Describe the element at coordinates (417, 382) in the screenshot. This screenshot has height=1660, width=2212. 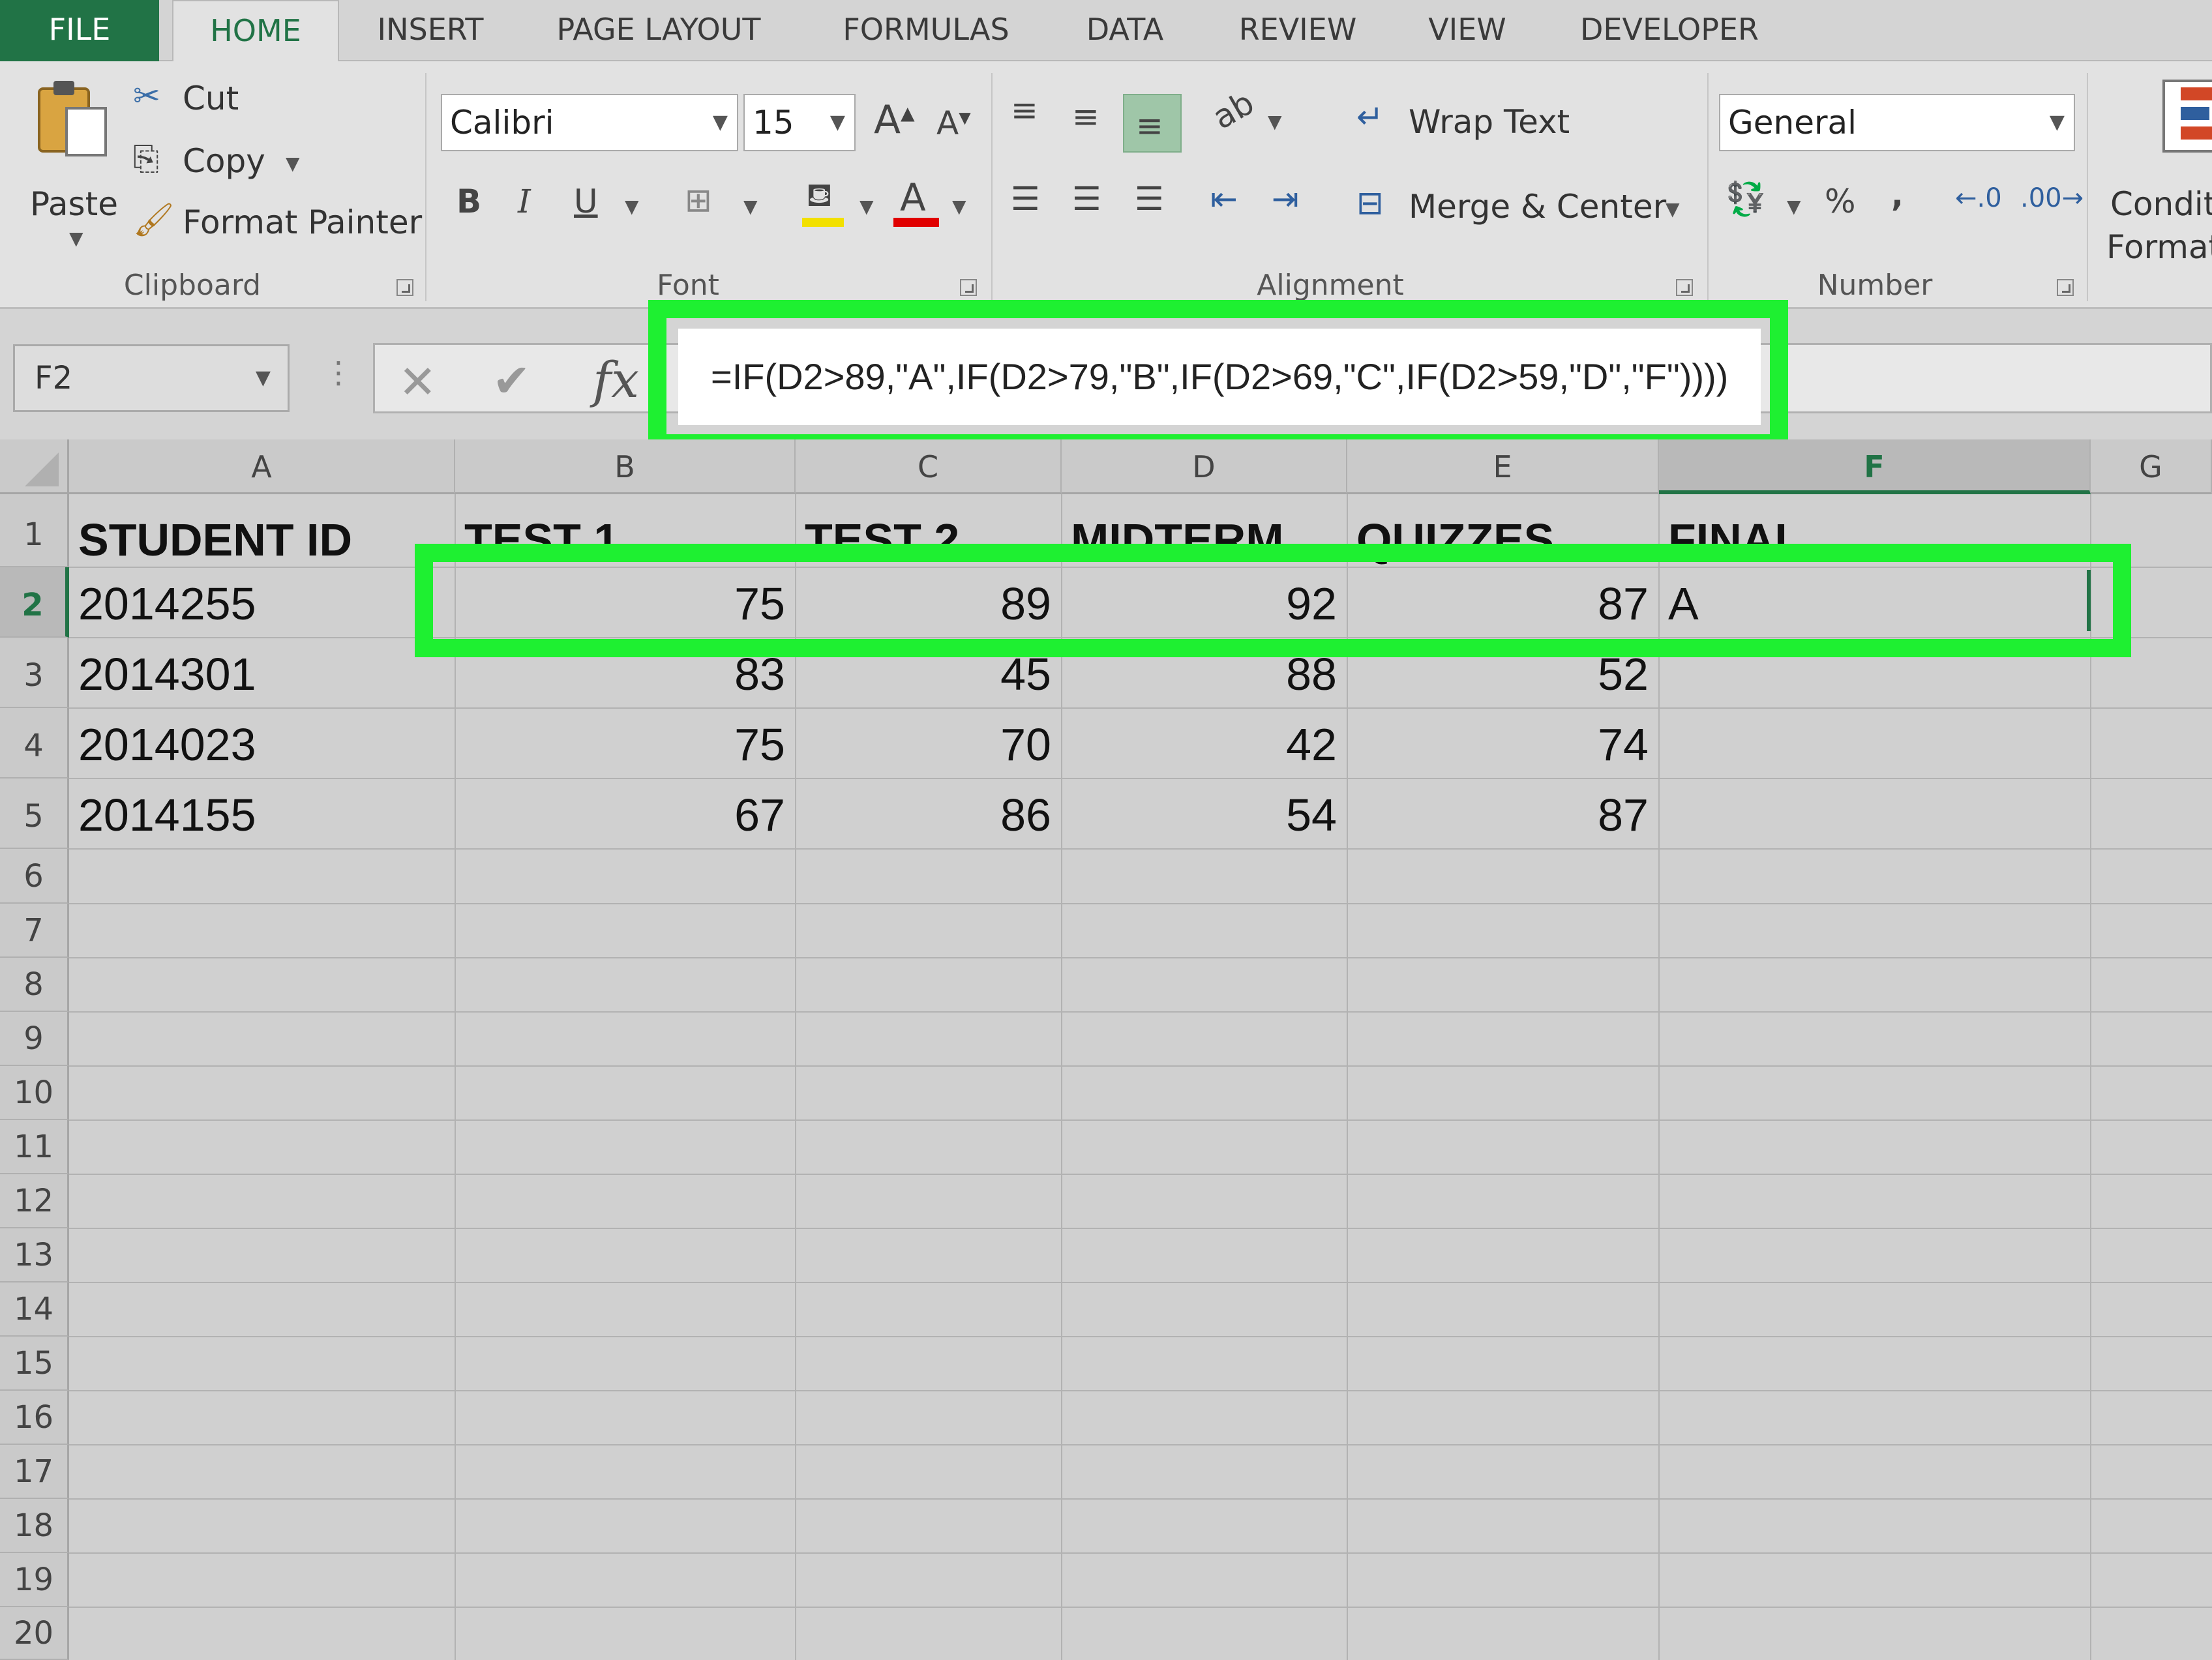
I see `cancel-entry-icon: ✕` at that location.